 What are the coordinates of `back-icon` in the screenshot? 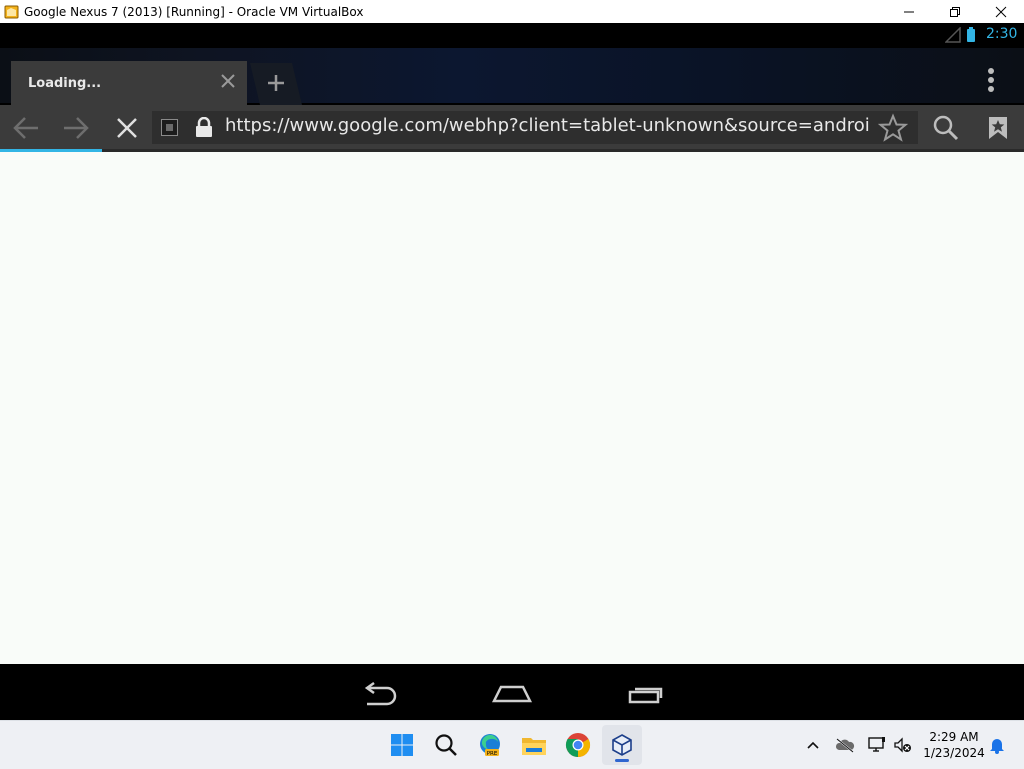 It's located at (380, 694).